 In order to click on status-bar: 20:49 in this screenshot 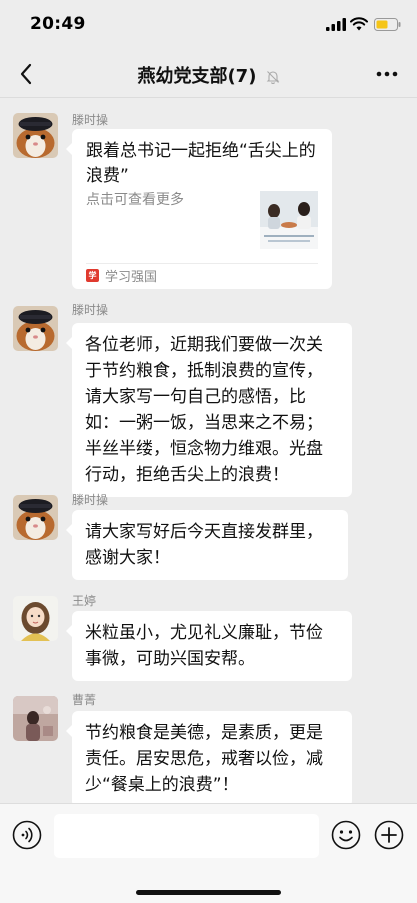, I will do `click(208, 25)`.